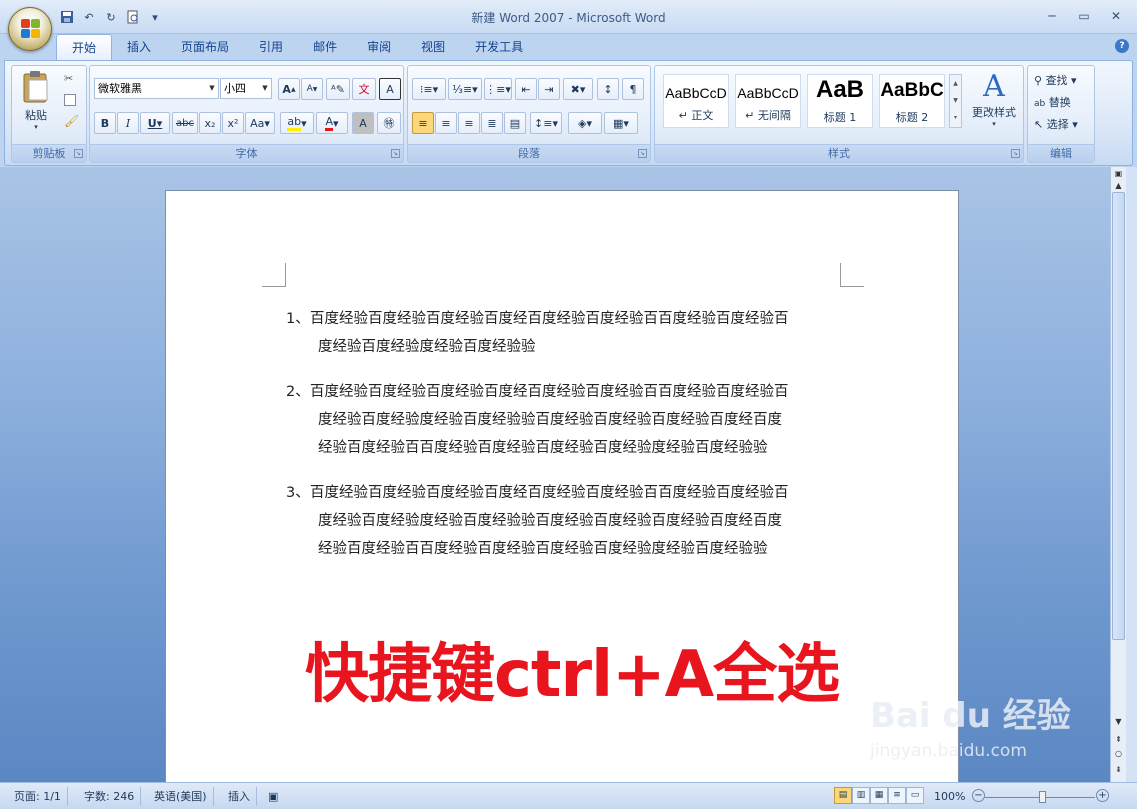  I want to click on numbering-button: ⅓≡▾, so click(465, 89).